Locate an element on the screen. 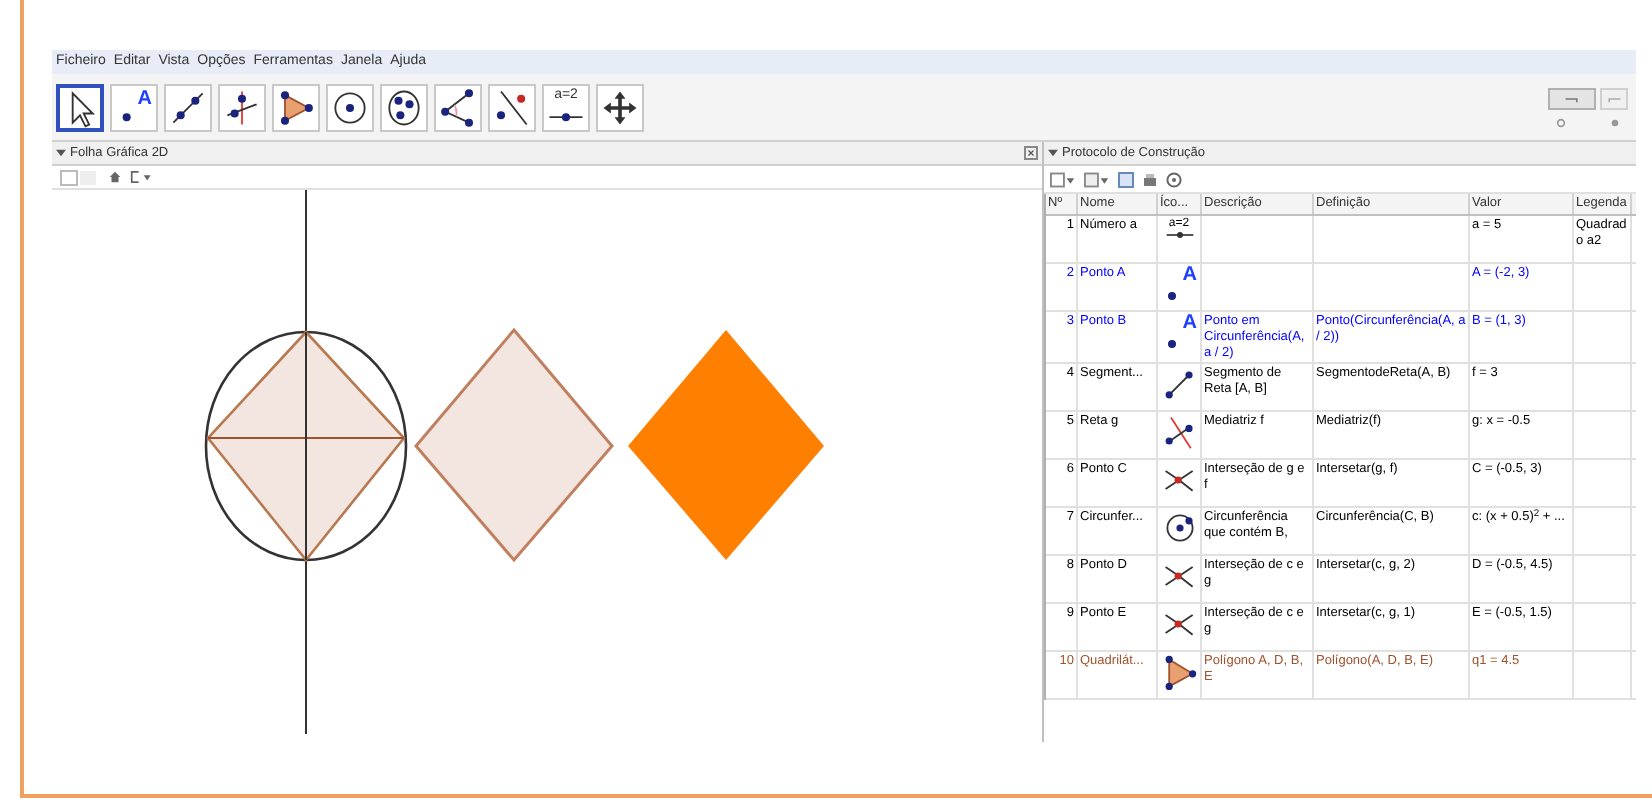 The height and width of the screenshot is (804, 1652). columns-menu-icon is located at coordinates (1063, 179).